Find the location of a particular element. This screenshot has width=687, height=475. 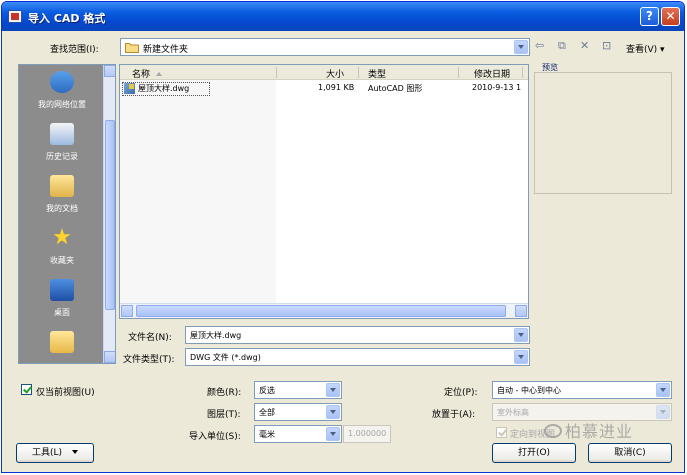

scroll-down-arrow-icon is located at coordinates (109, 357).